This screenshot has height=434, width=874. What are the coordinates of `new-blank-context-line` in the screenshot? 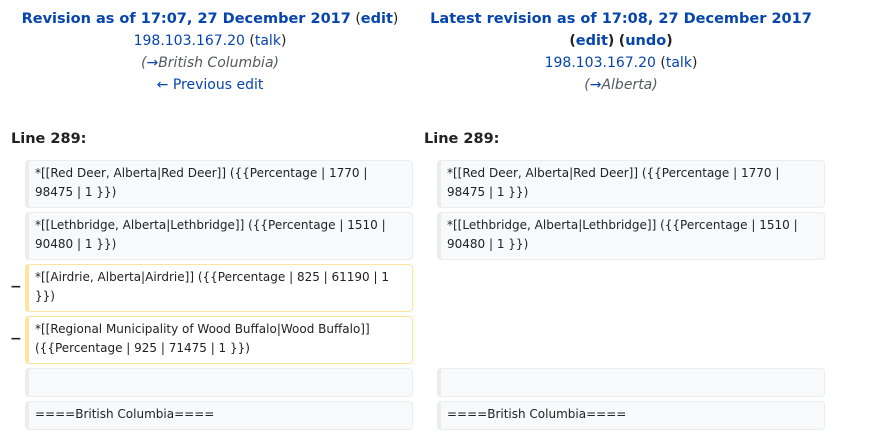 It's located at (631, 382).